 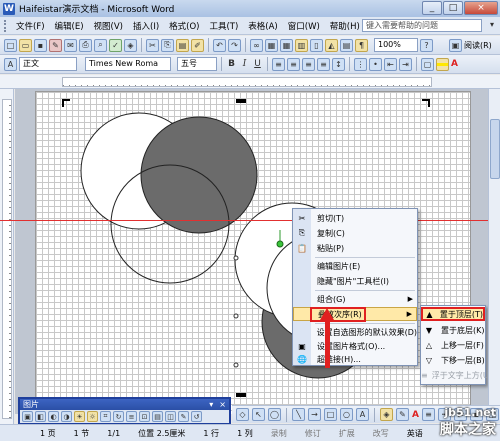 I want to click on status-line: 1 行, so click(x=211, y=433).